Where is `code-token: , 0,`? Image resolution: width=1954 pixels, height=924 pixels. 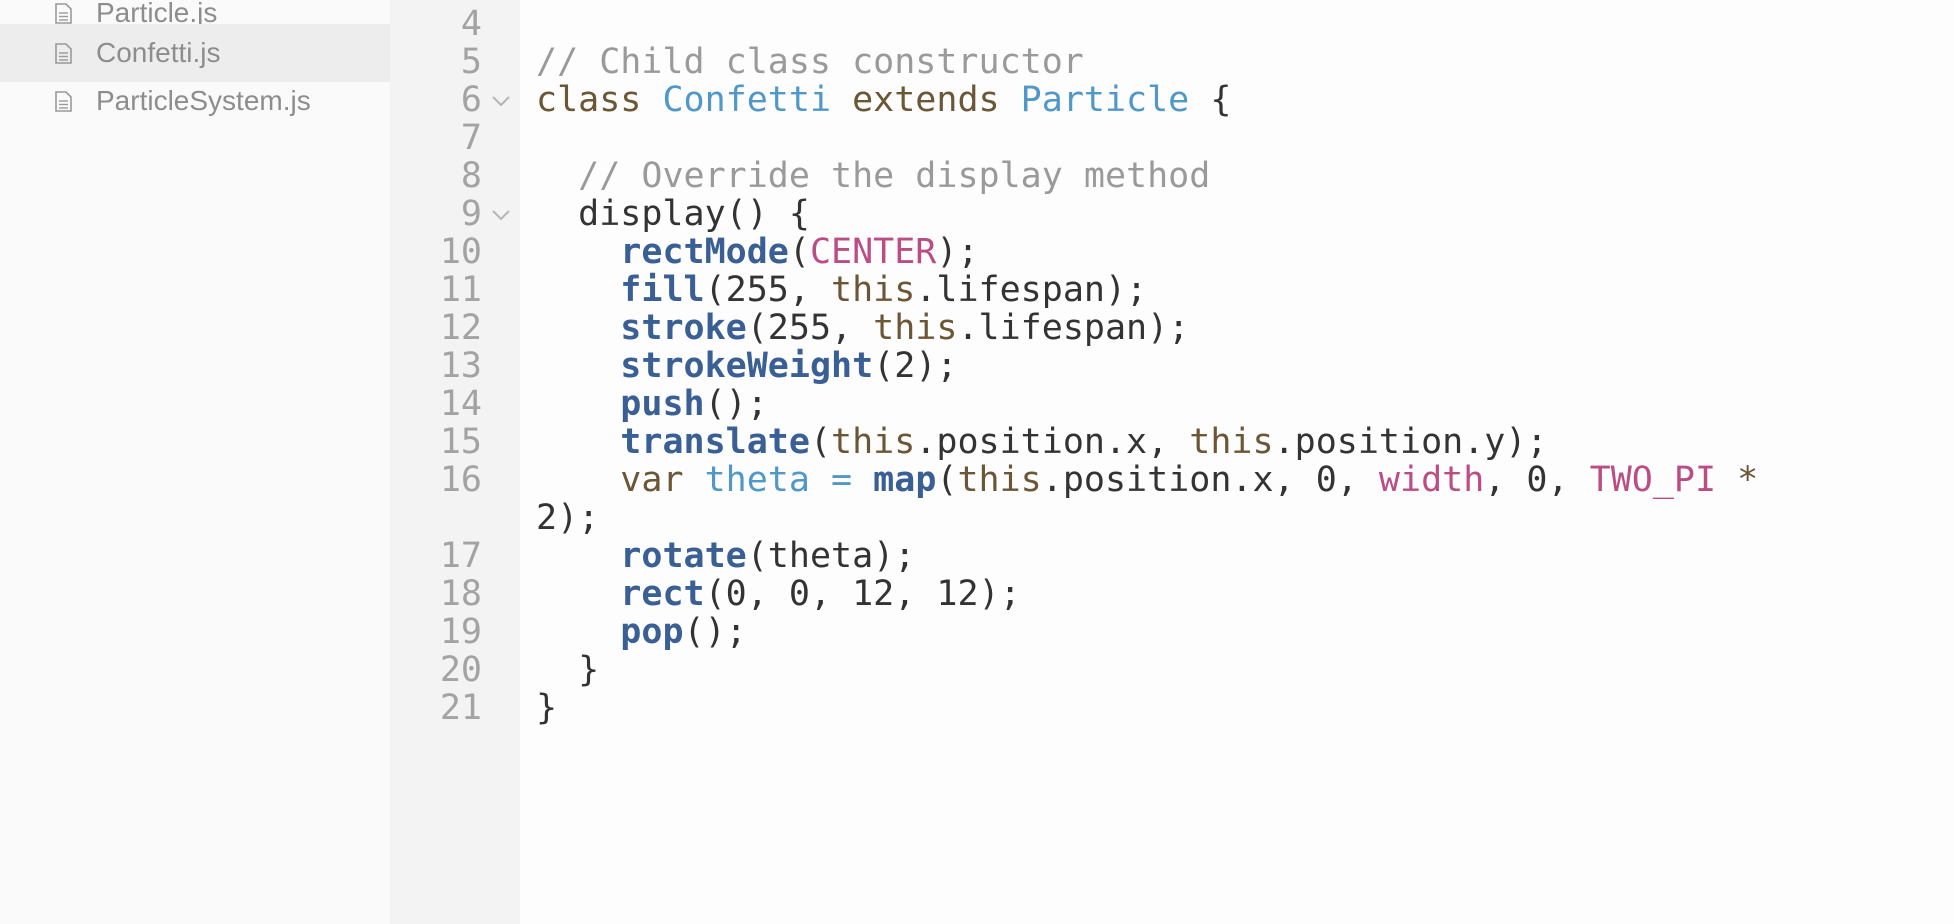
code-token: , 0, is located at coordinates (1537, 480).